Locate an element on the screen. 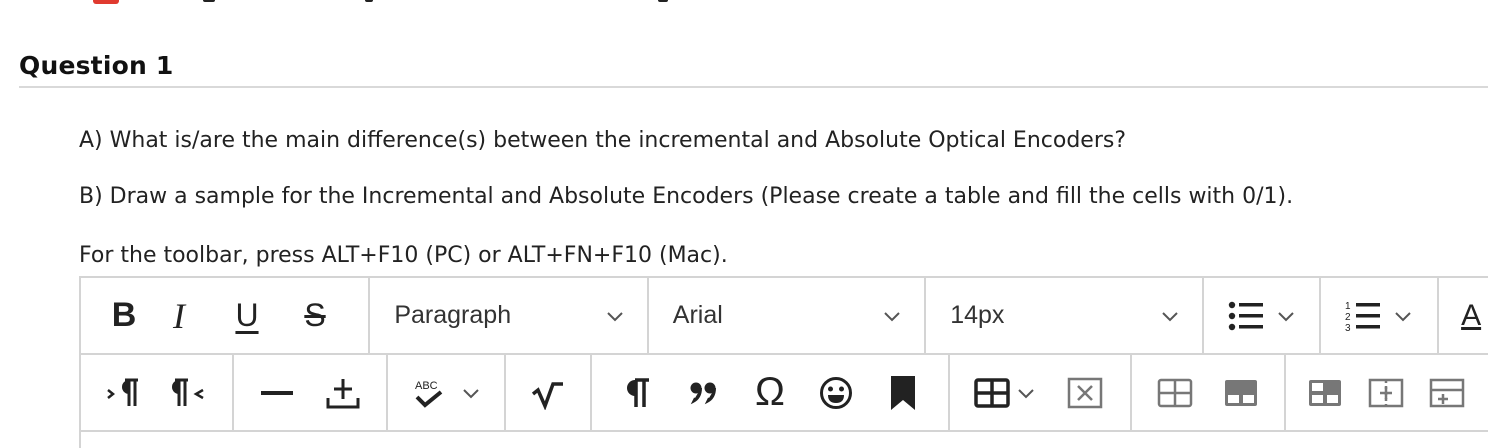 The image size is (1488, 448). paragraph-format-value: Paragraph is located at coordinates (453, 315).